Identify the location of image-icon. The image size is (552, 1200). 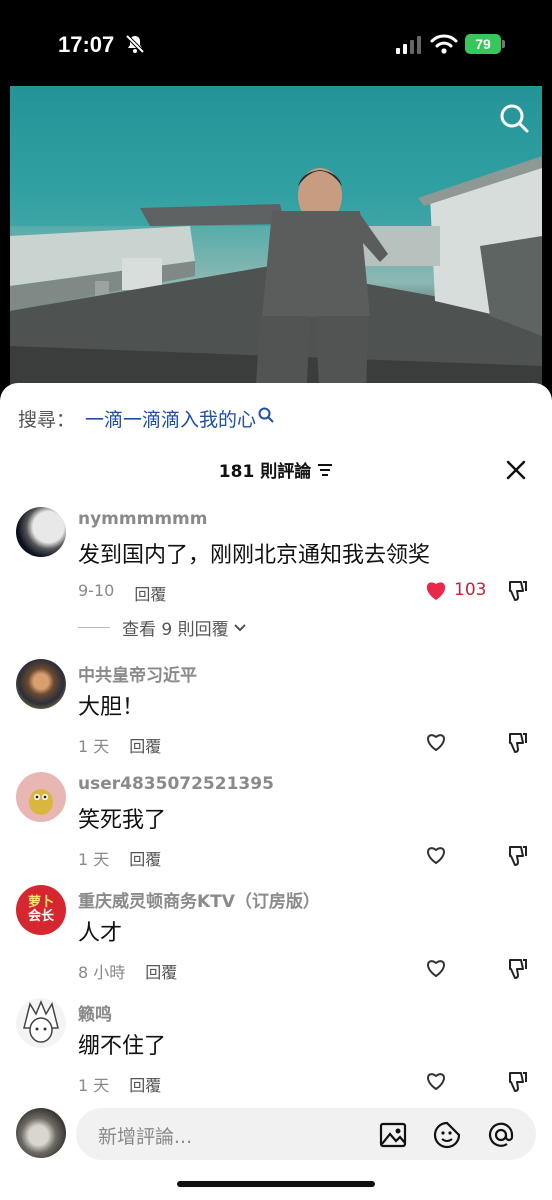
(393, 1135).